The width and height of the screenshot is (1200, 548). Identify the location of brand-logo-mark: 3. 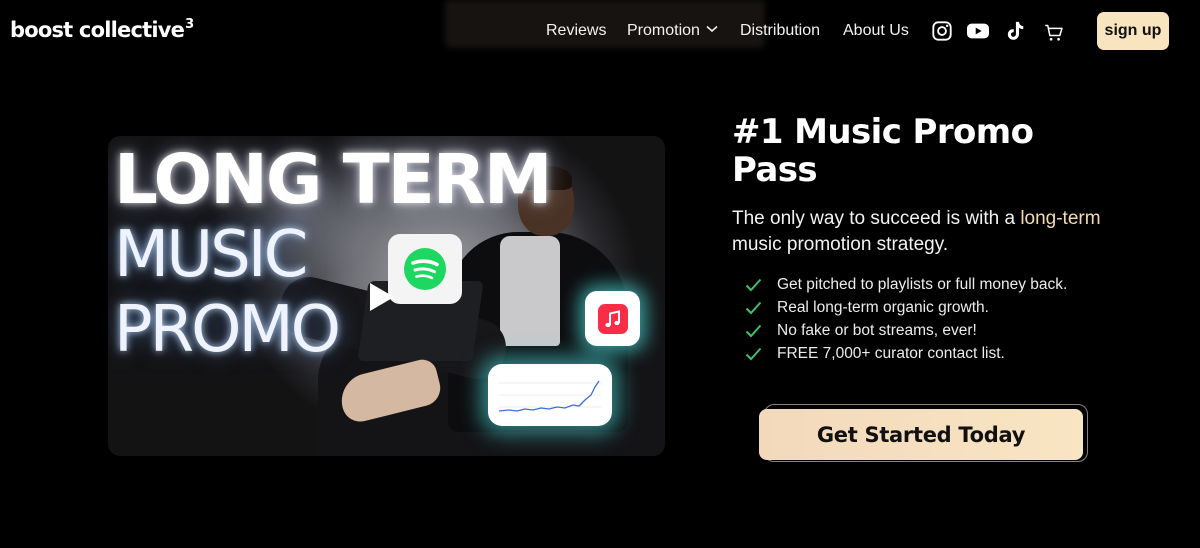
(189, 24).